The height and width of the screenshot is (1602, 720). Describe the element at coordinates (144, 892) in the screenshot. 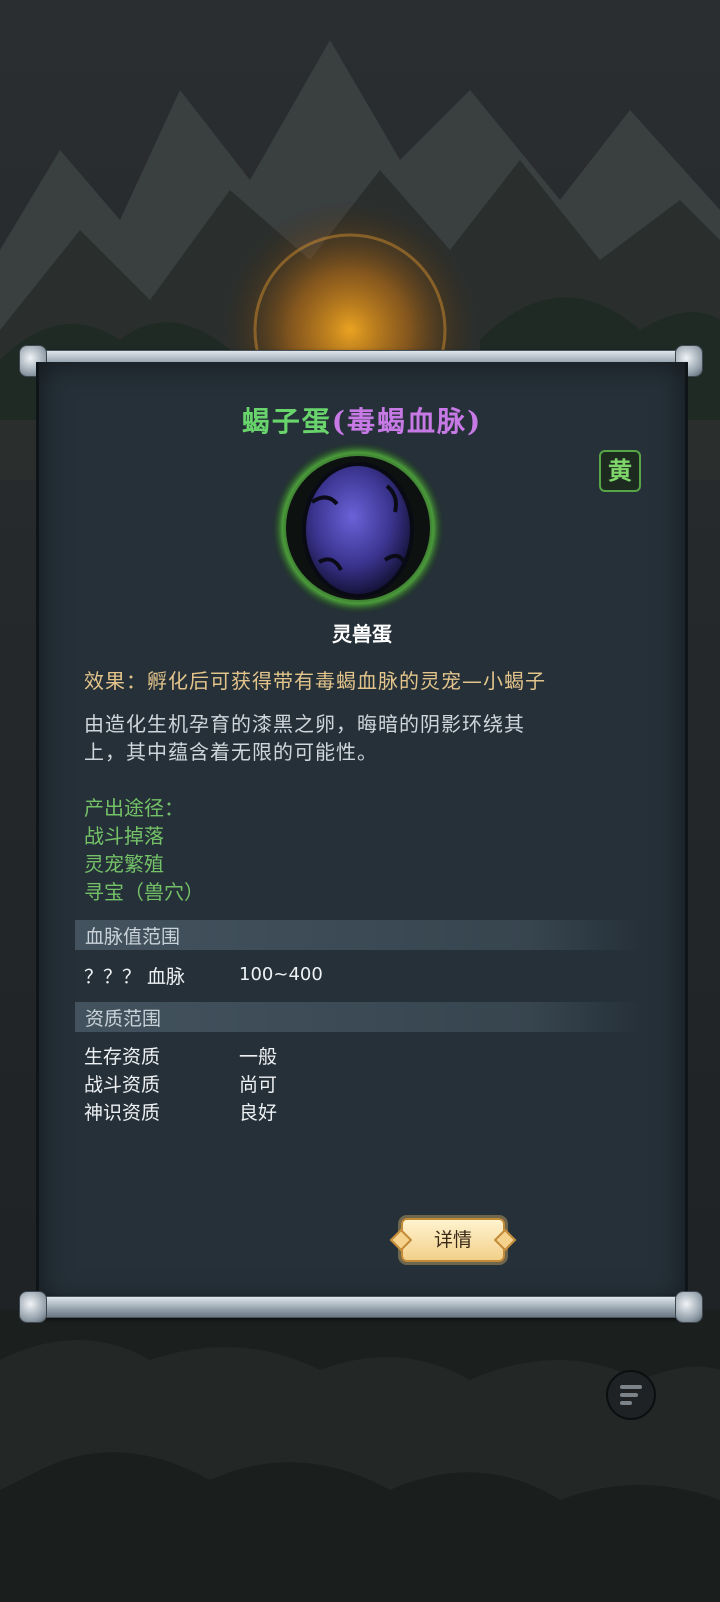

I see `source-item: 寻宝（兽穴）` at that location.